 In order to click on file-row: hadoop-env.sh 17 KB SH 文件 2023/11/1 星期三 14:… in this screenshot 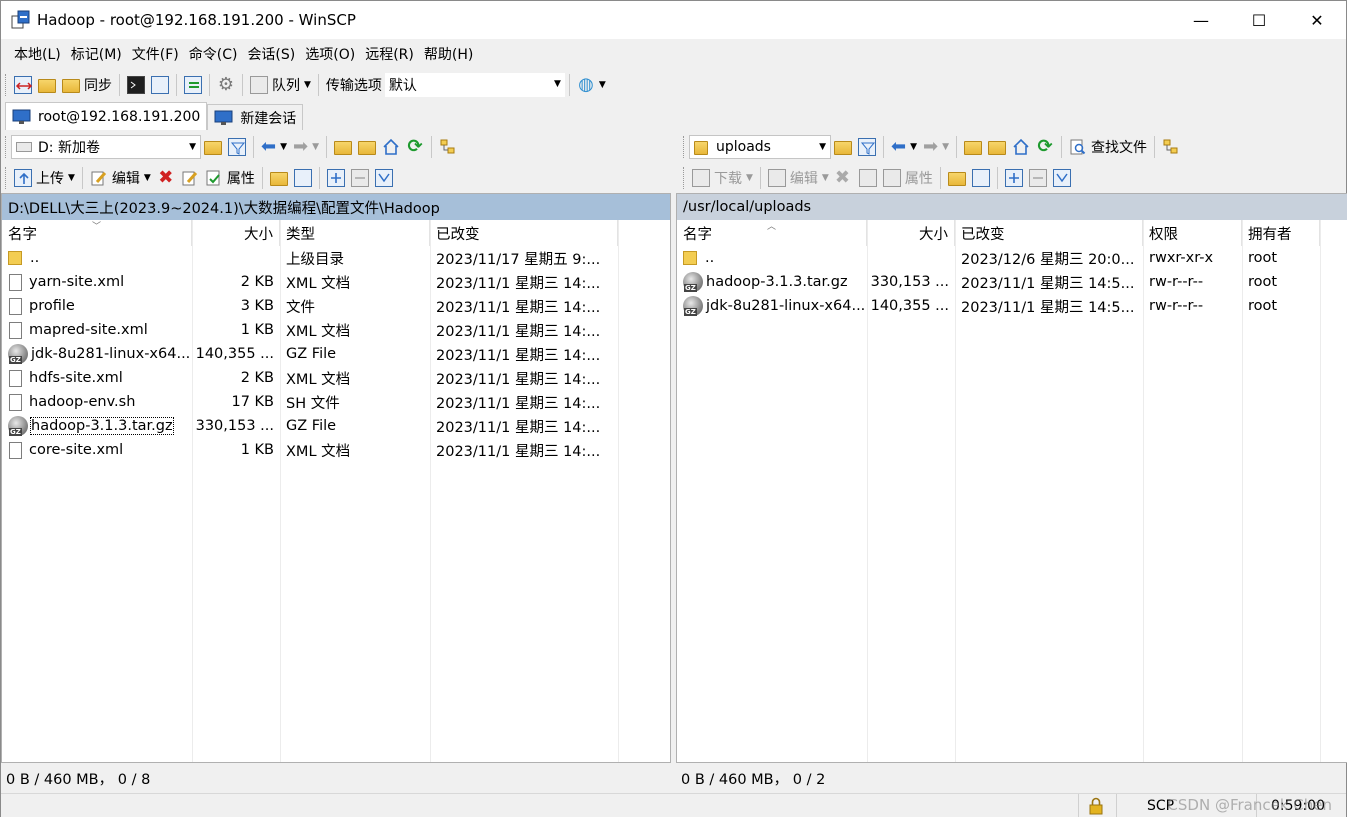, I will do `click(336, 402)`.